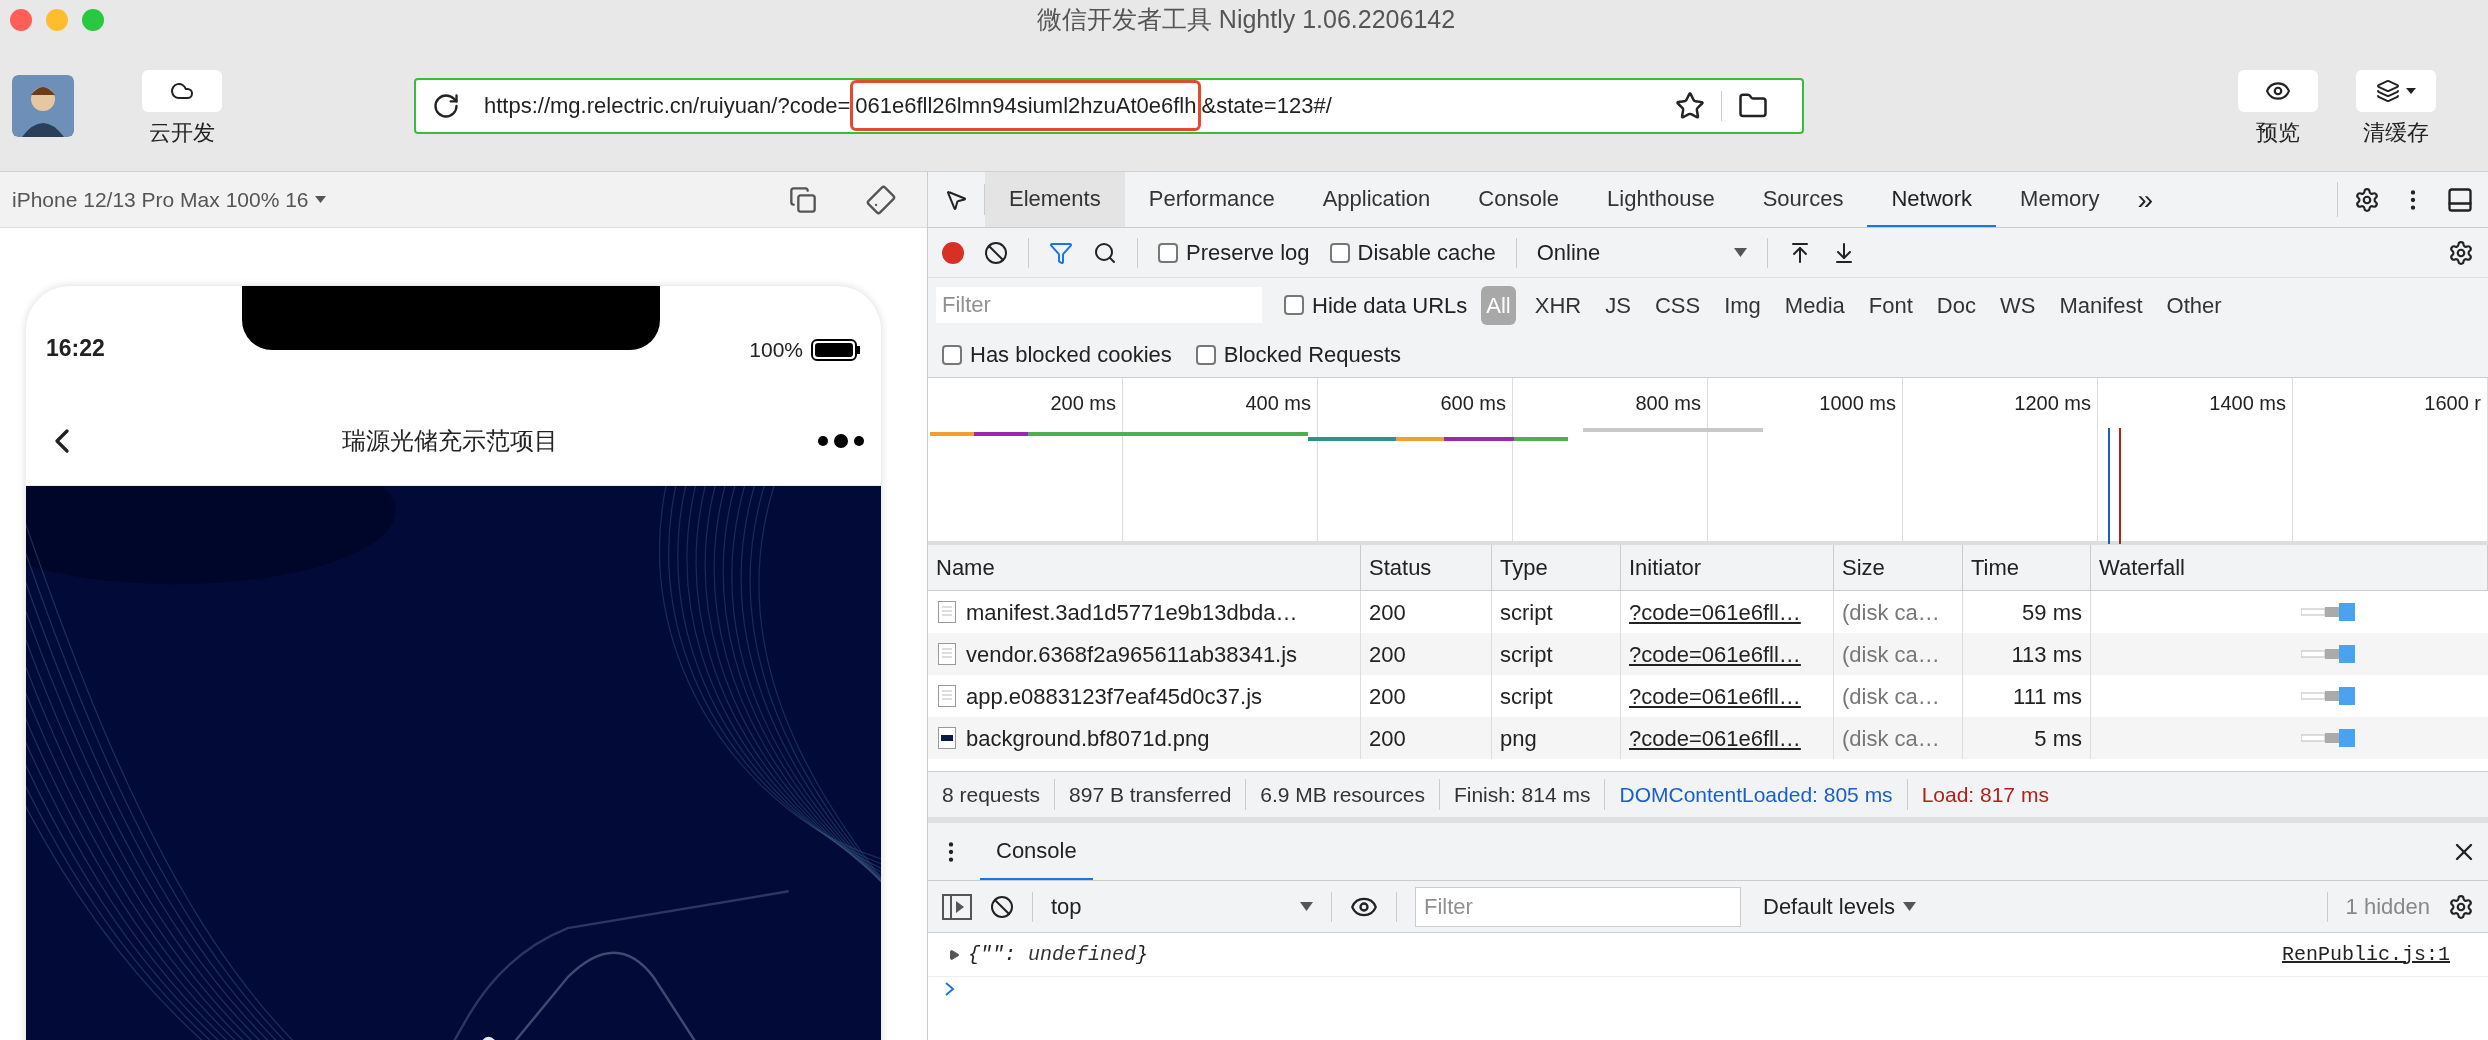 This screenshot has height=1040, width=2488. Describe the element at coordinates (1400, 567) in the screenshot. I see `column-header: Status` at that location.